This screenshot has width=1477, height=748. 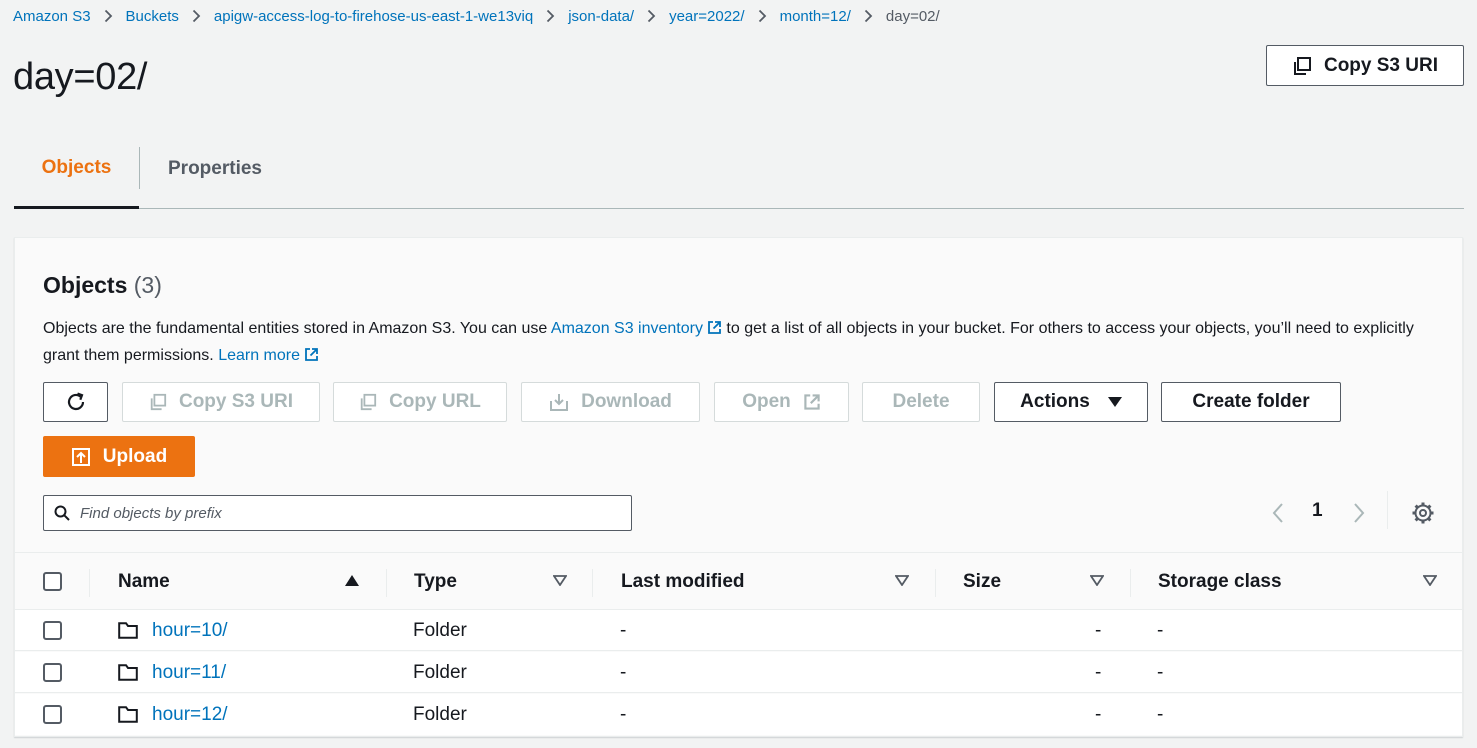 I want to click on refresh-button, so click(x=75, y=402).